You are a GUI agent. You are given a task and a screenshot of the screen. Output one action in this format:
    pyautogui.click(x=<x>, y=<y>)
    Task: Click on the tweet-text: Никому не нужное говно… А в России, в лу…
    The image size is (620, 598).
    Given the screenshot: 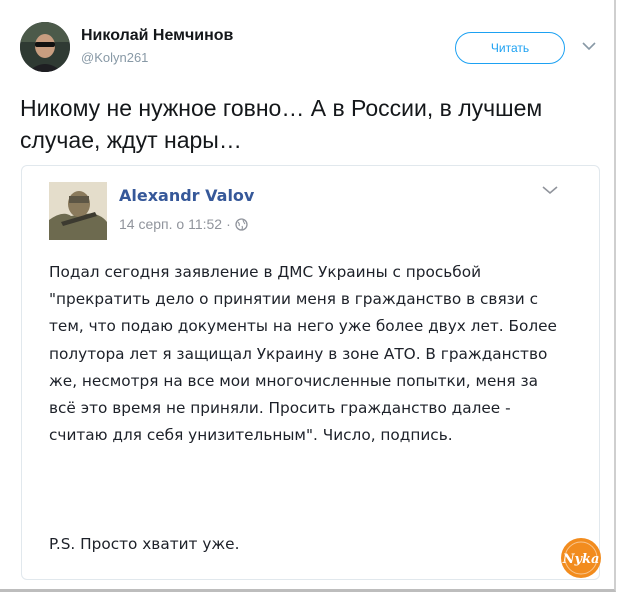 What is the action you would take?
    pyautogui.click(x=281, y=124)
    